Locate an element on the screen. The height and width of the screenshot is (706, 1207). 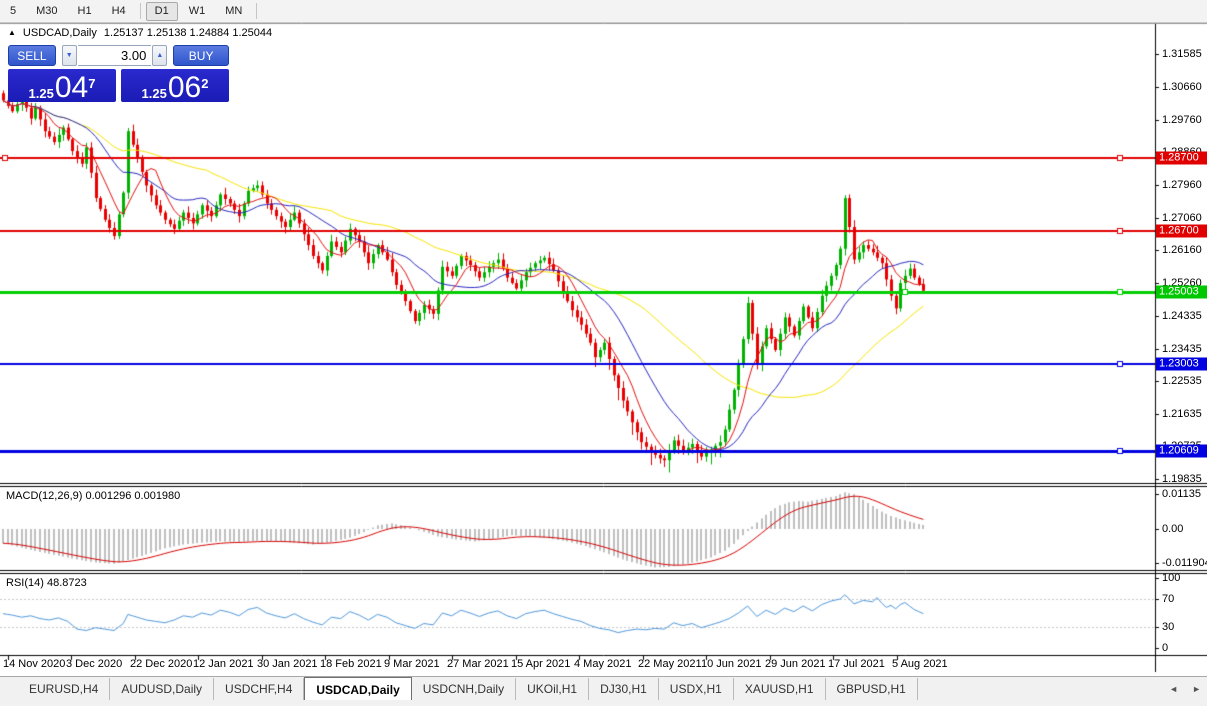
buy-button: BUY is located at coordinates (201, 55).